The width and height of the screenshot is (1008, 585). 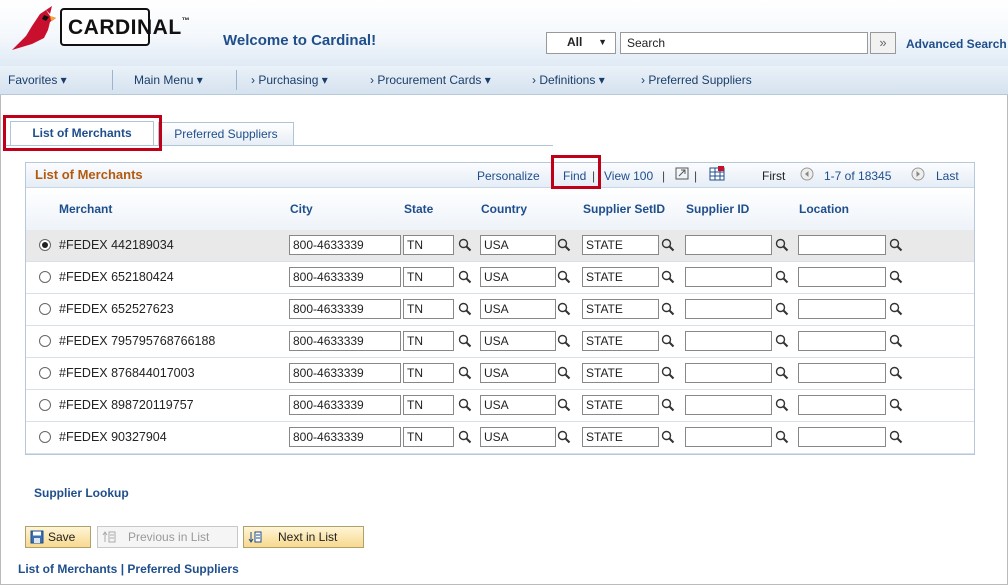 What do you see at coordinates (85, 209) in the screenshot?
I see `col-merchant: Merchant` at bounding box center [85, 209].